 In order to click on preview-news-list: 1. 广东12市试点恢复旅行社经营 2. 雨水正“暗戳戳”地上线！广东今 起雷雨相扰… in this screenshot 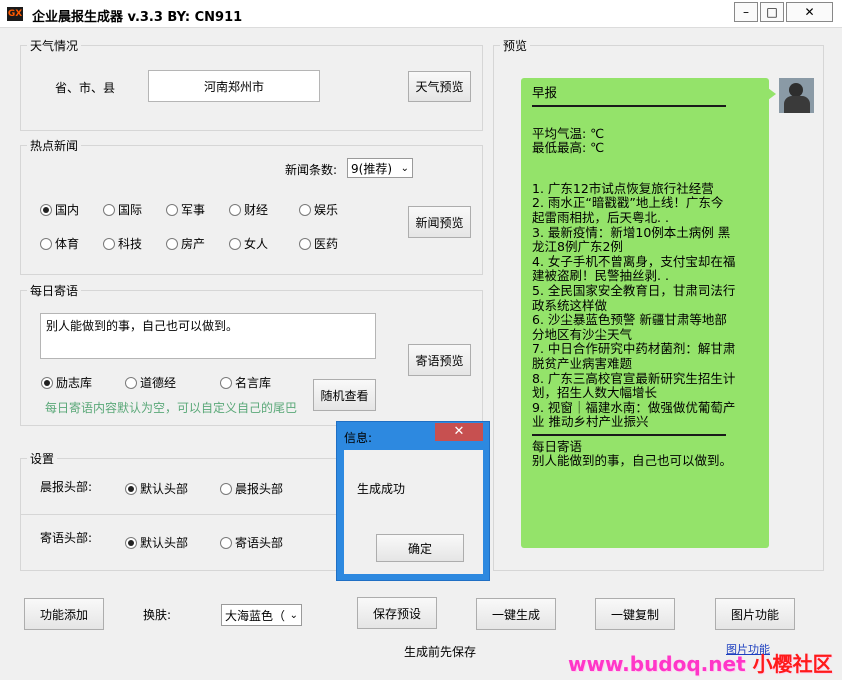, I will do `click(646, 305)`.